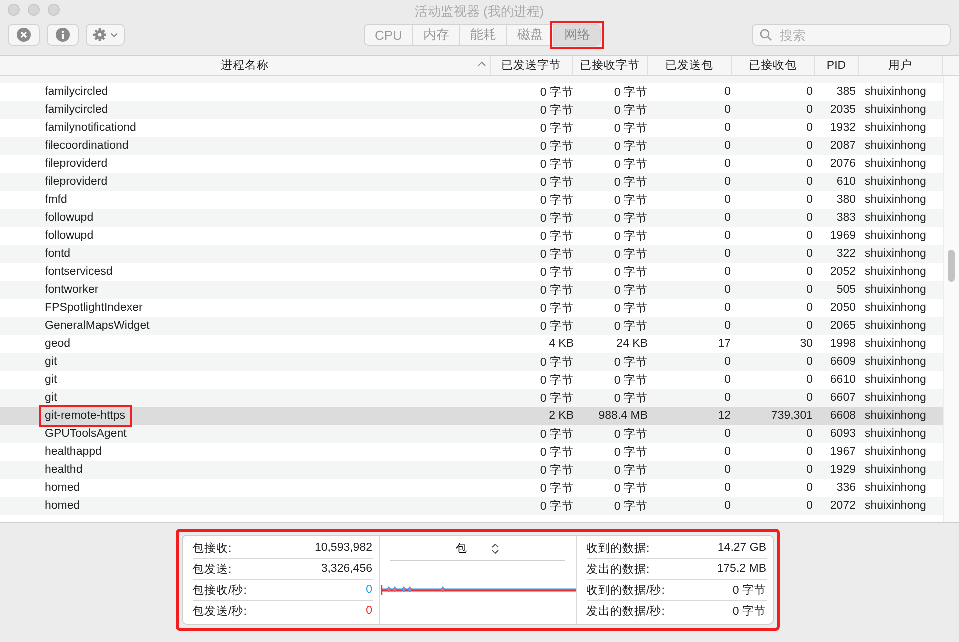 Image resolution: width=959 pixels, height=642 pixels. Describe the element at coordinates (245, 65) in the screenshot. I see `column-header: 进程名称` at that location.